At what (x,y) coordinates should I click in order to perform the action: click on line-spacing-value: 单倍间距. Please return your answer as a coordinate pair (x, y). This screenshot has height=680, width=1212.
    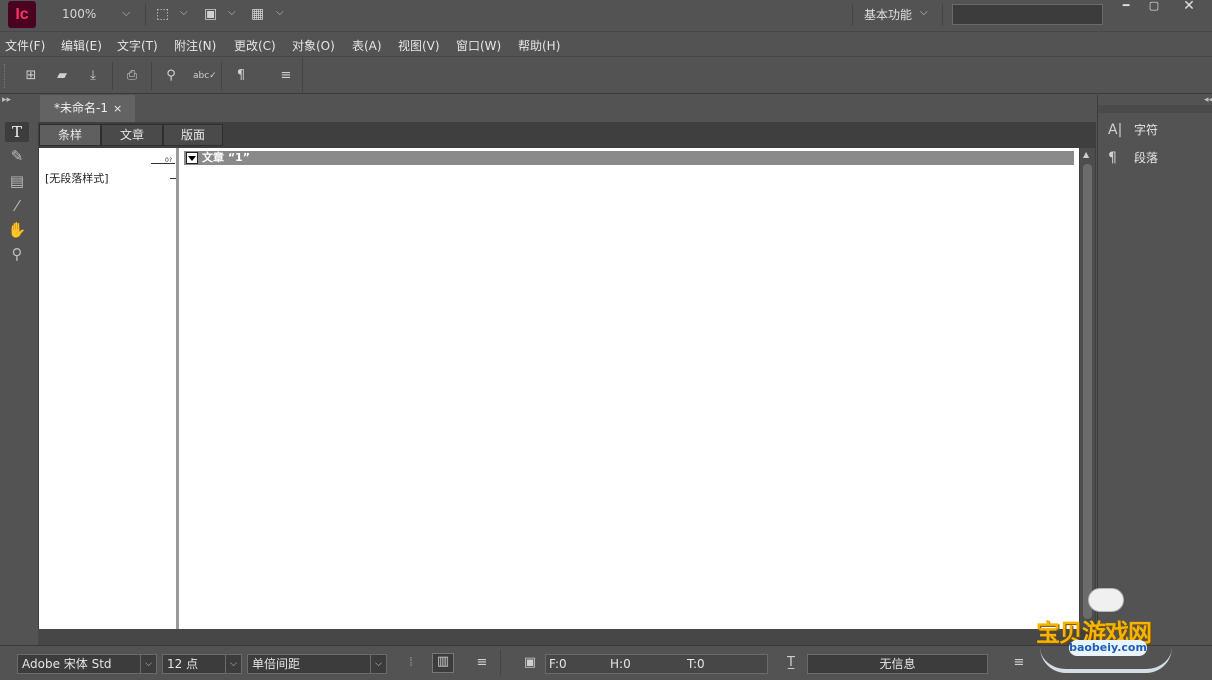
    Looking at the image, I should click on (276, 664).